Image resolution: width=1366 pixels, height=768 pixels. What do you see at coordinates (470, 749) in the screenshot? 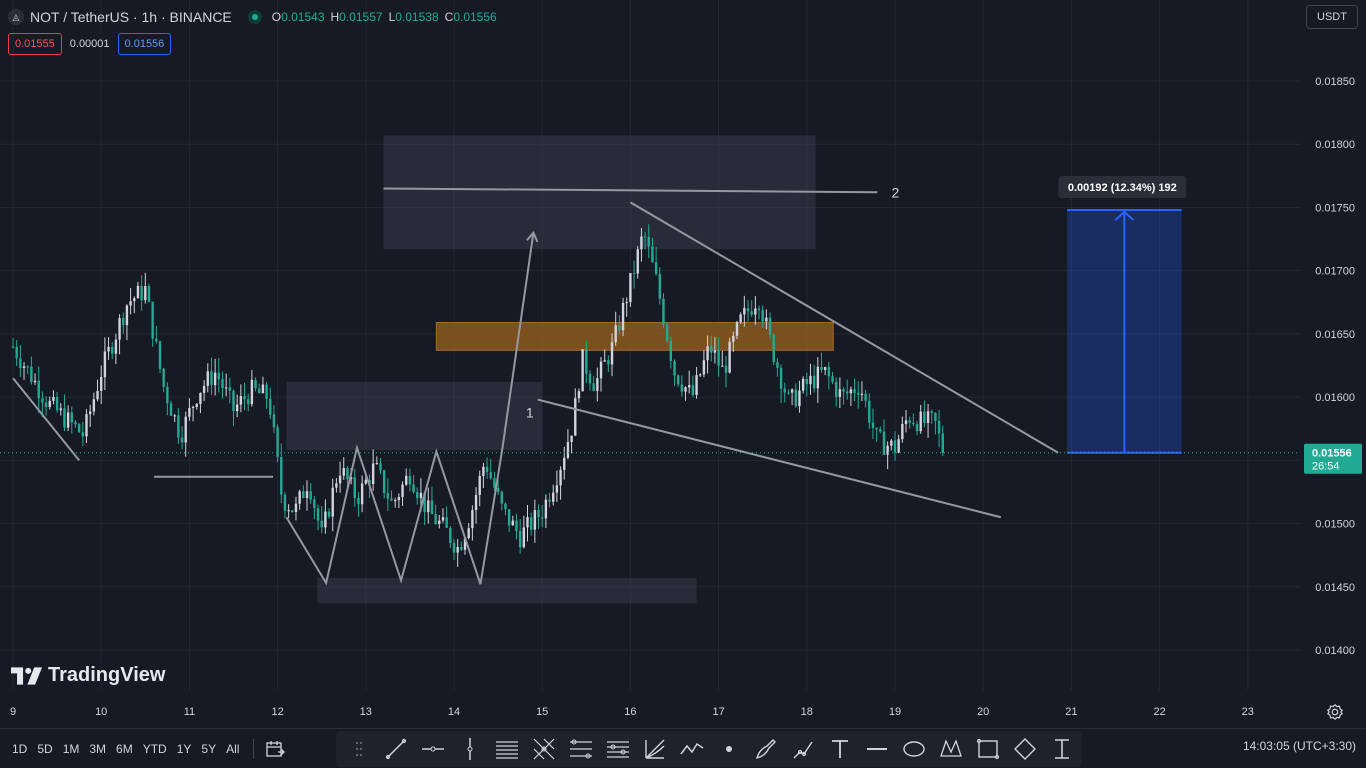
I see `vertical-line-icon` at bounding box center [470, 749].